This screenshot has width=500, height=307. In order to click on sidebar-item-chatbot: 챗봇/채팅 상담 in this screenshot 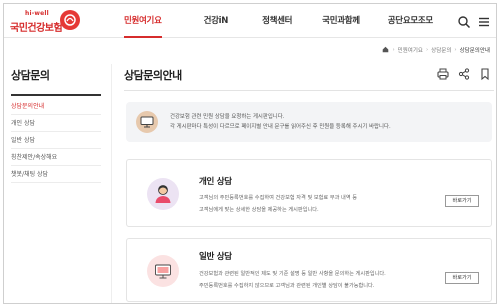, I will do `click(56, 174)`.